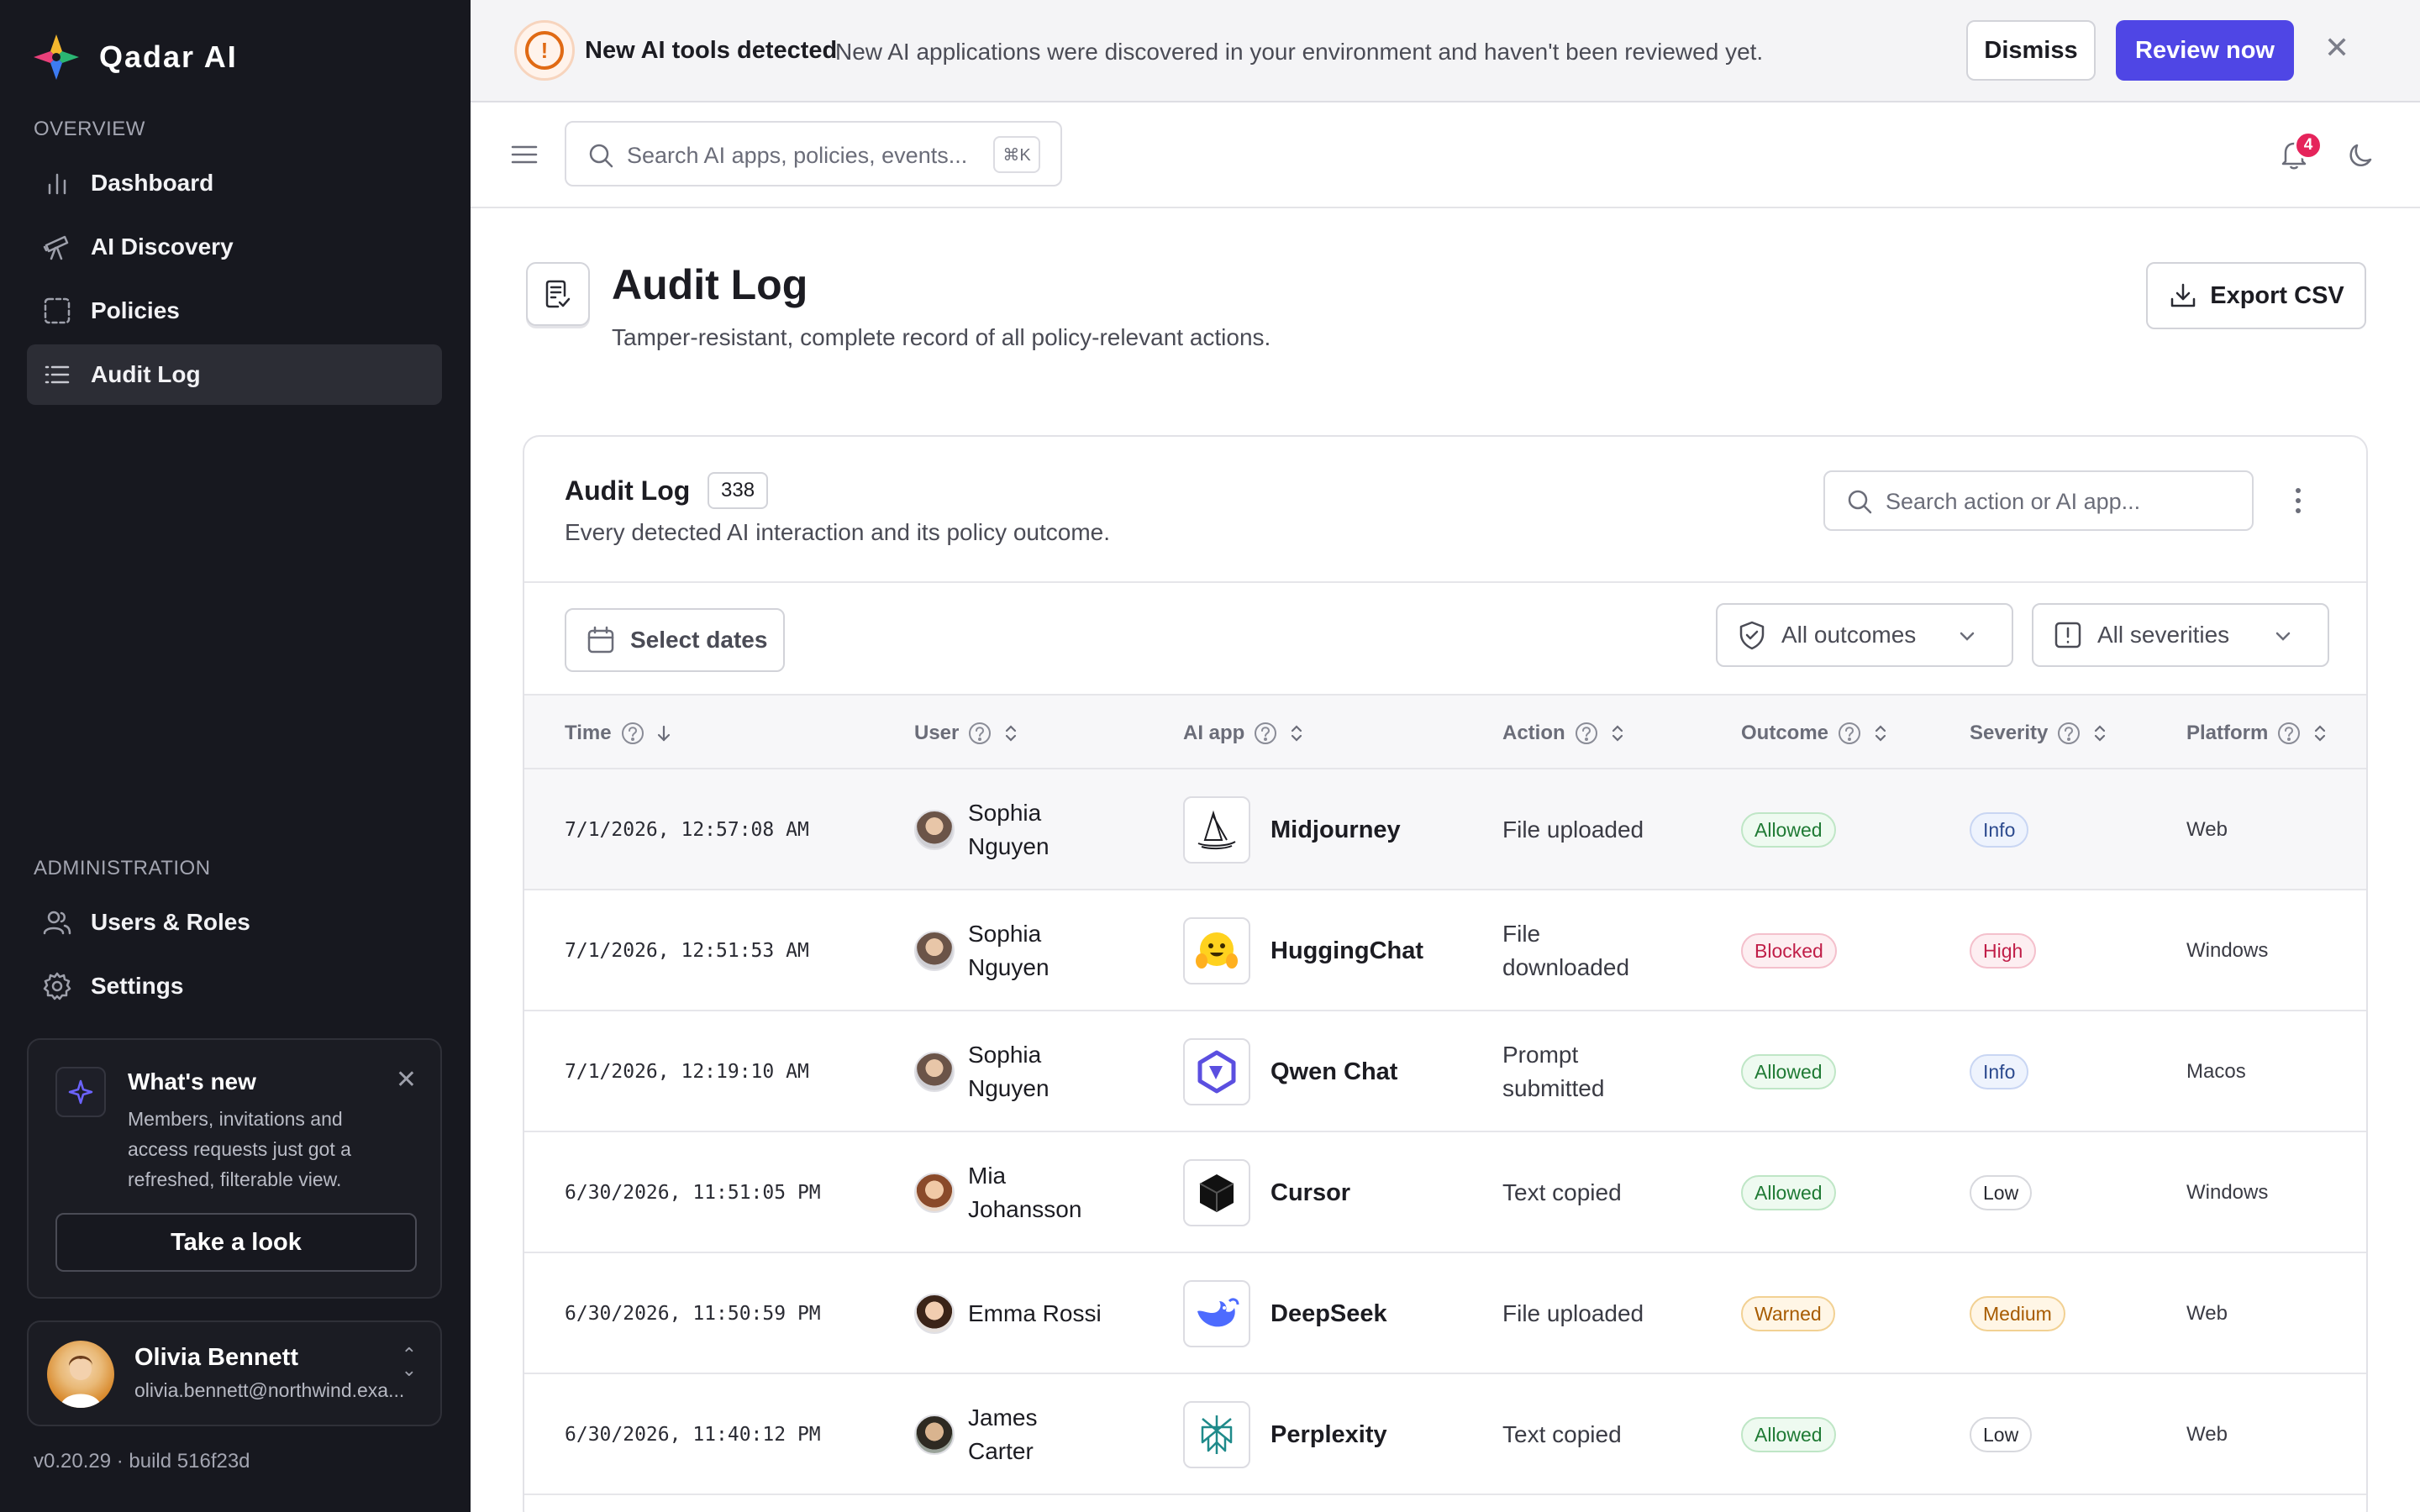  I want to click on column-header-platform: Platform, so click(2258, 733).